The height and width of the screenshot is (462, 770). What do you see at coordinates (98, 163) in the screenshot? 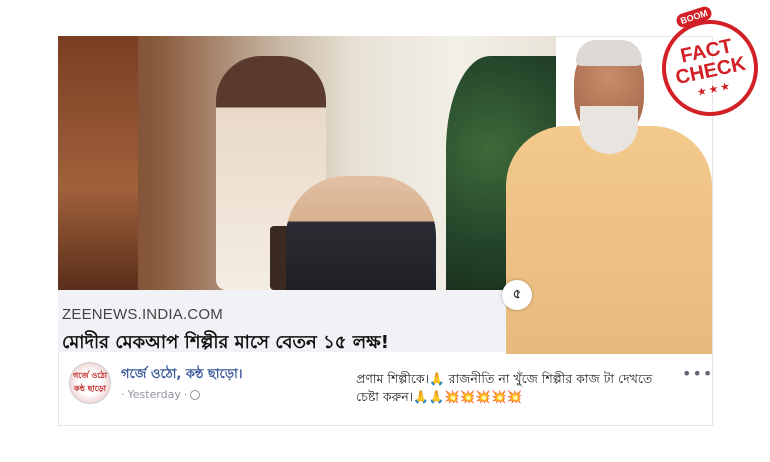
I see `photo-door-region` at bounding box center [98, 163].